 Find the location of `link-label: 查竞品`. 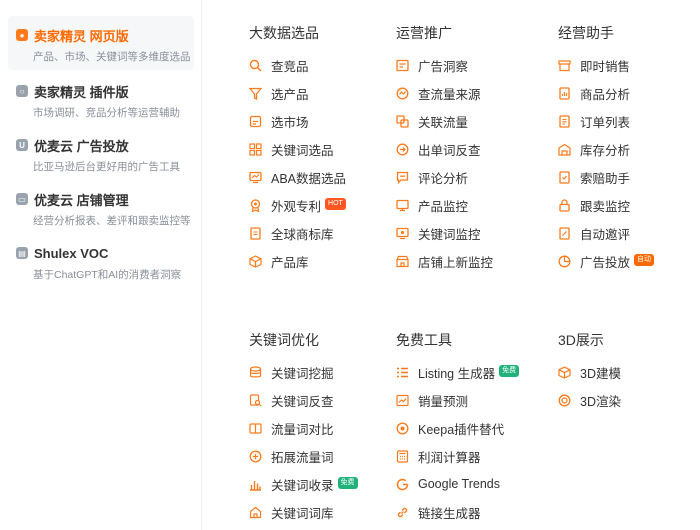

link-label: 查竞品 is located at coordinates (290, 66).